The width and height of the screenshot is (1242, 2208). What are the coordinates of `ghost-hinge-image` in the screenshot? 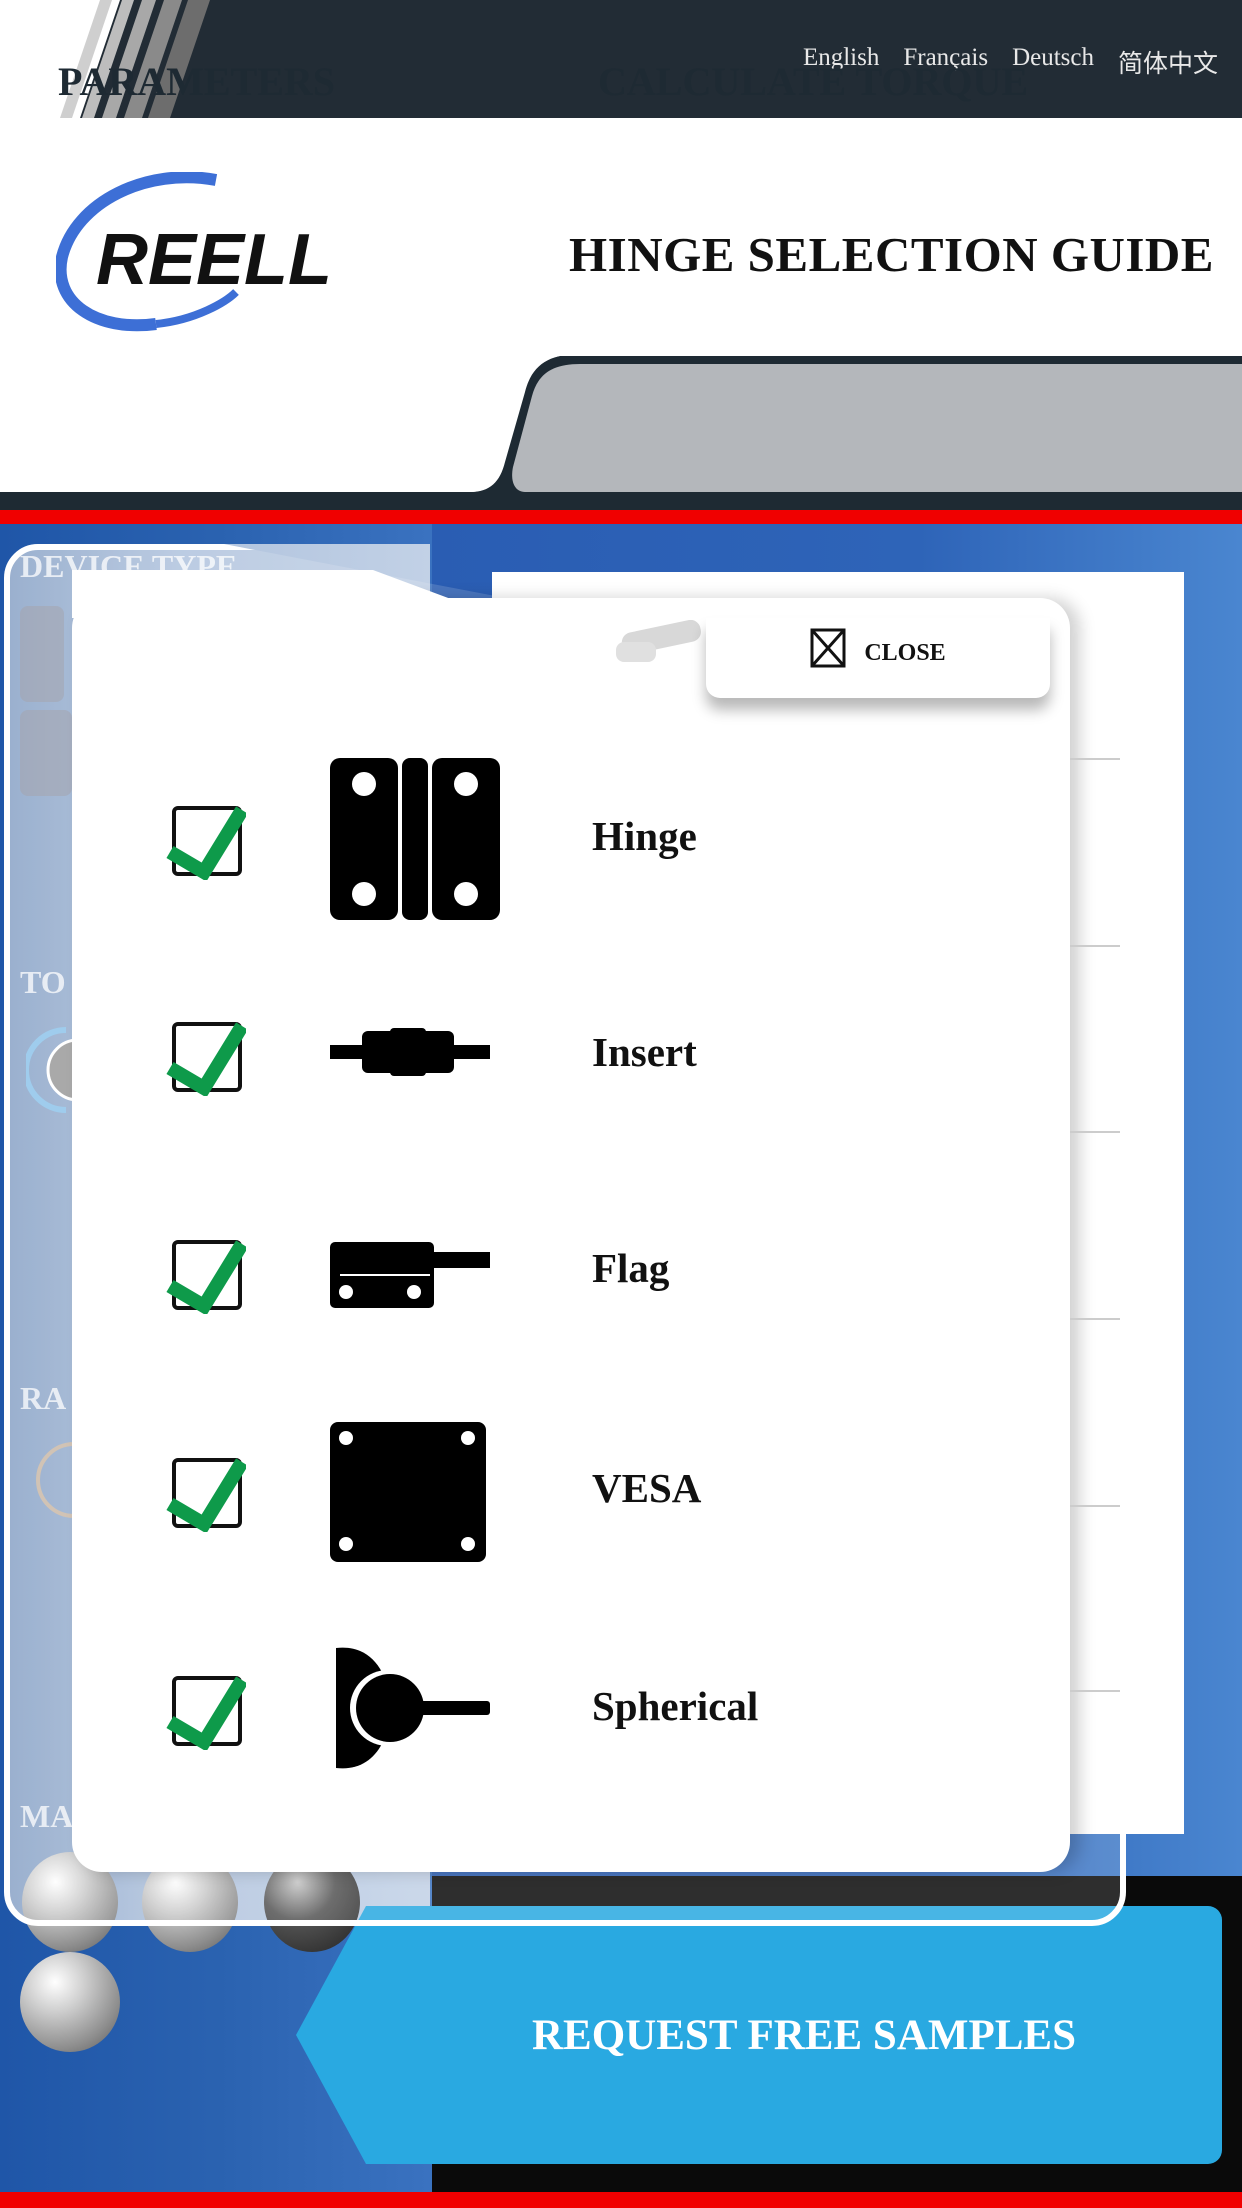 It's located at (658, 641).